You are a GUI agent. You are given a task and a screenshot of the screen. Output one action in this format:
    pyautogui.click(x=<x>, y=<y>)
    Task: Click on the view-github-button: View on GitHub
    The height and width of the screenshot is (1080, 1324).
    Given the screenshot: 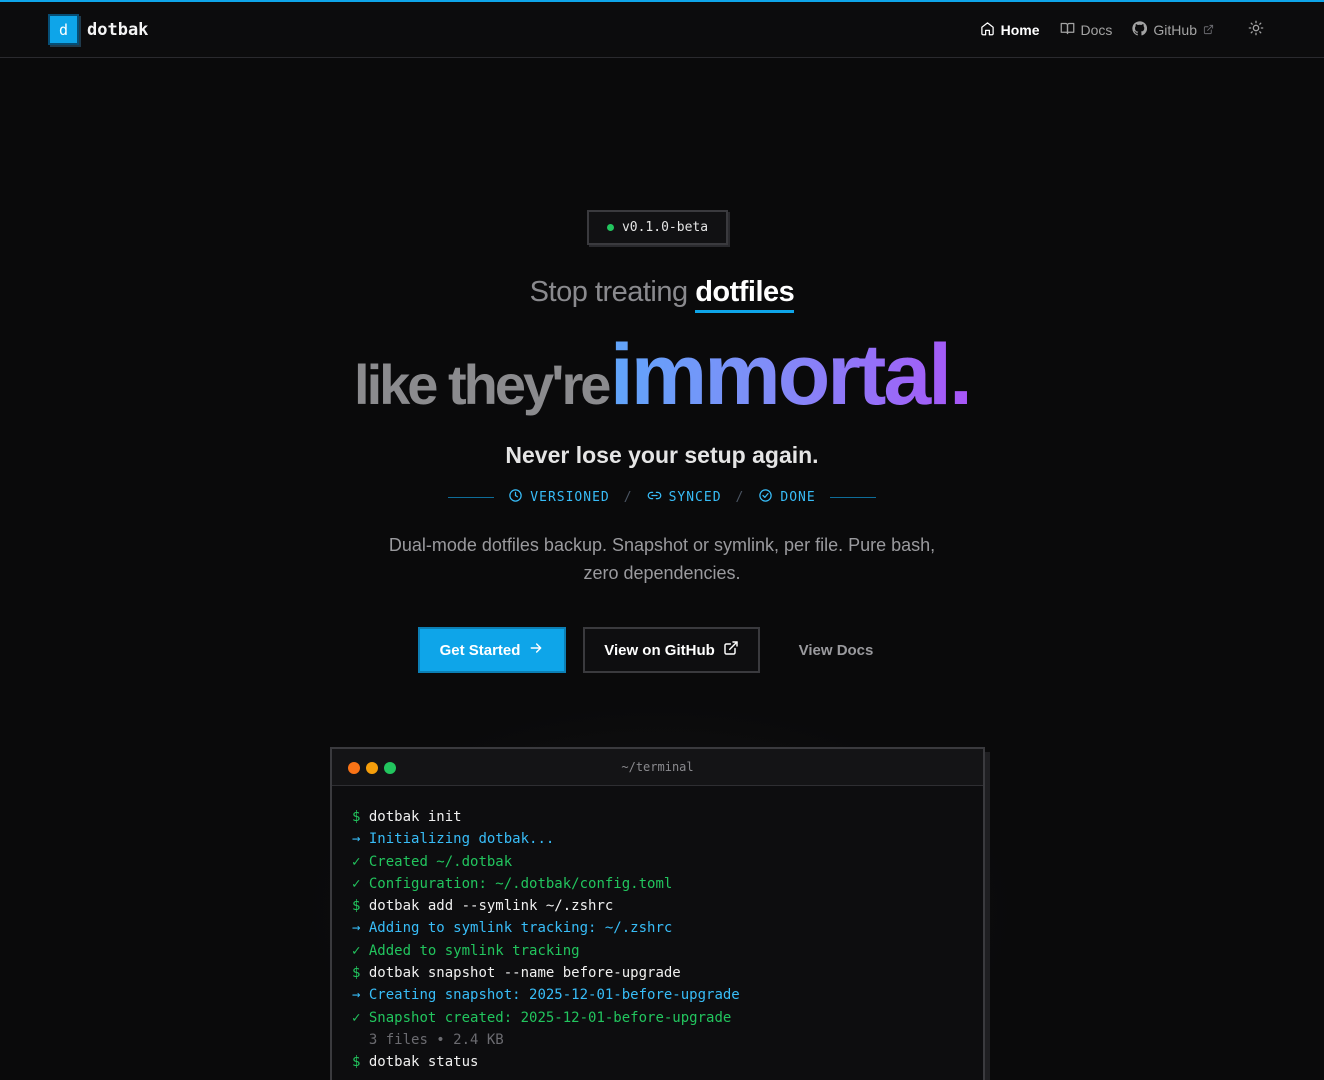 What is the action you would take?
    pyautogui.click(x=671, y=650)
    